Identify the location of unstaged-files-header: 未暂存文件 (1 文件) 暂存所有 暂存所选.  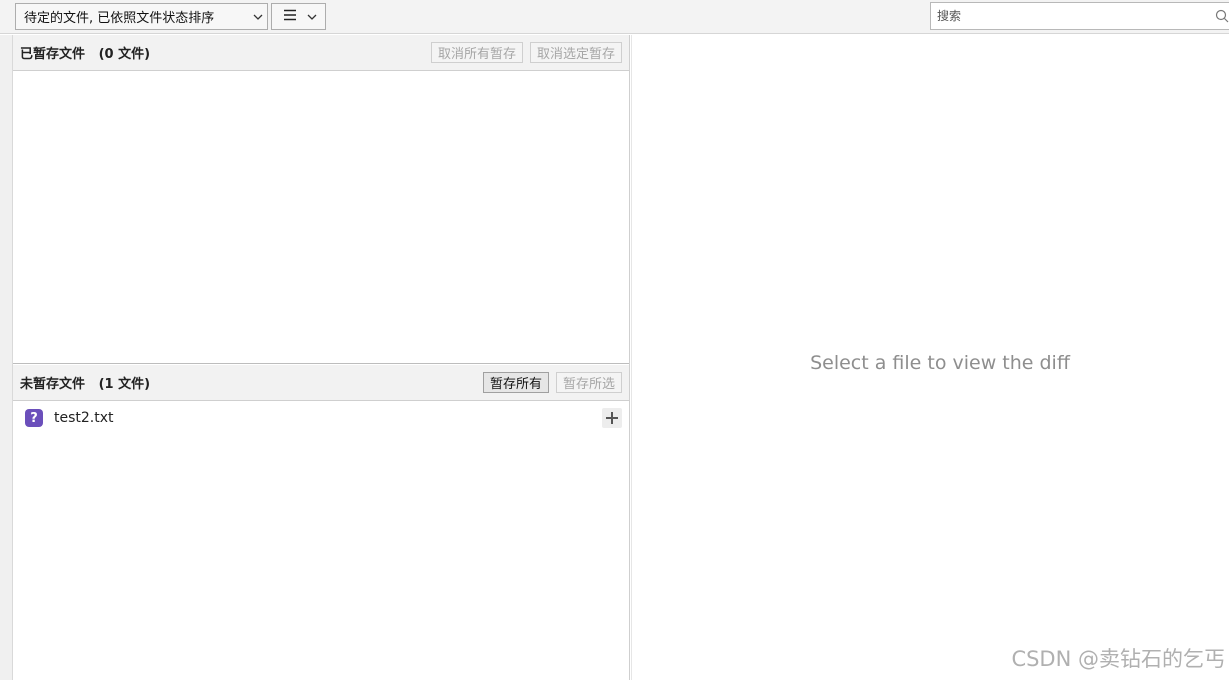
(321, 383).